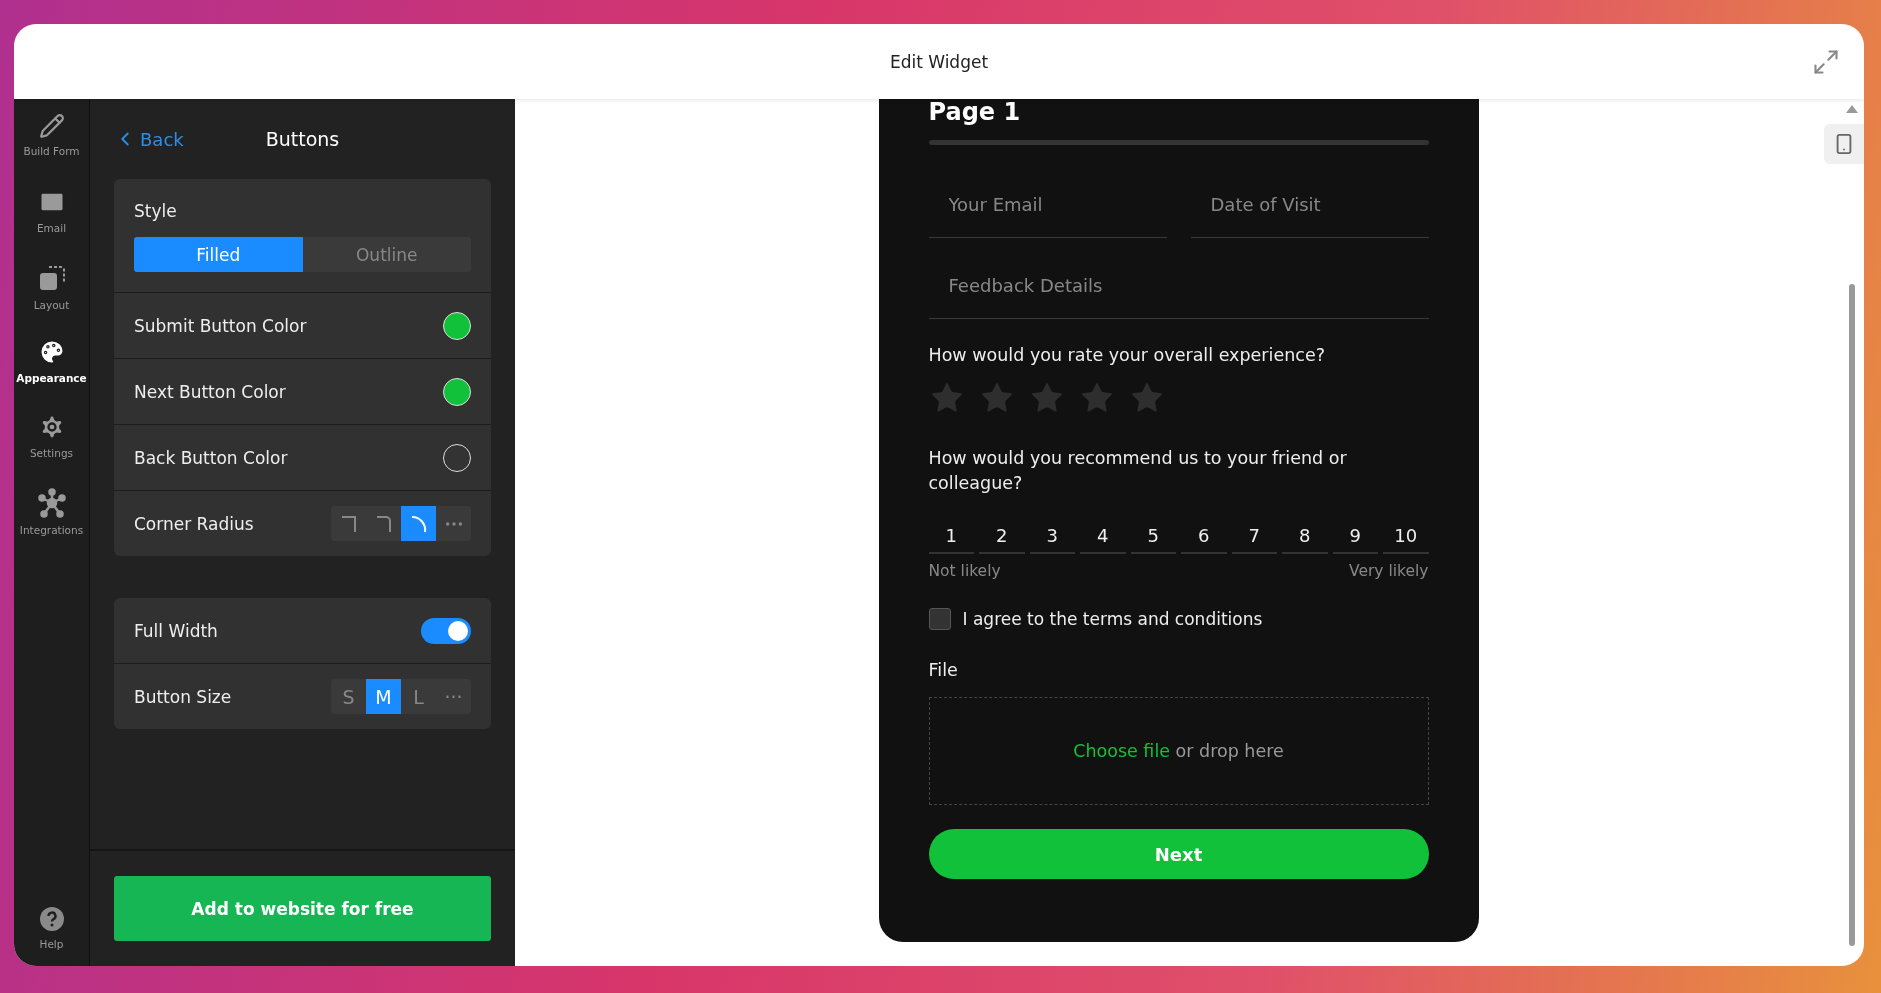 The width and height of the screenshot is (1881, 993). I want to click on choose-file-link: Choose file, so click(1121, 751).